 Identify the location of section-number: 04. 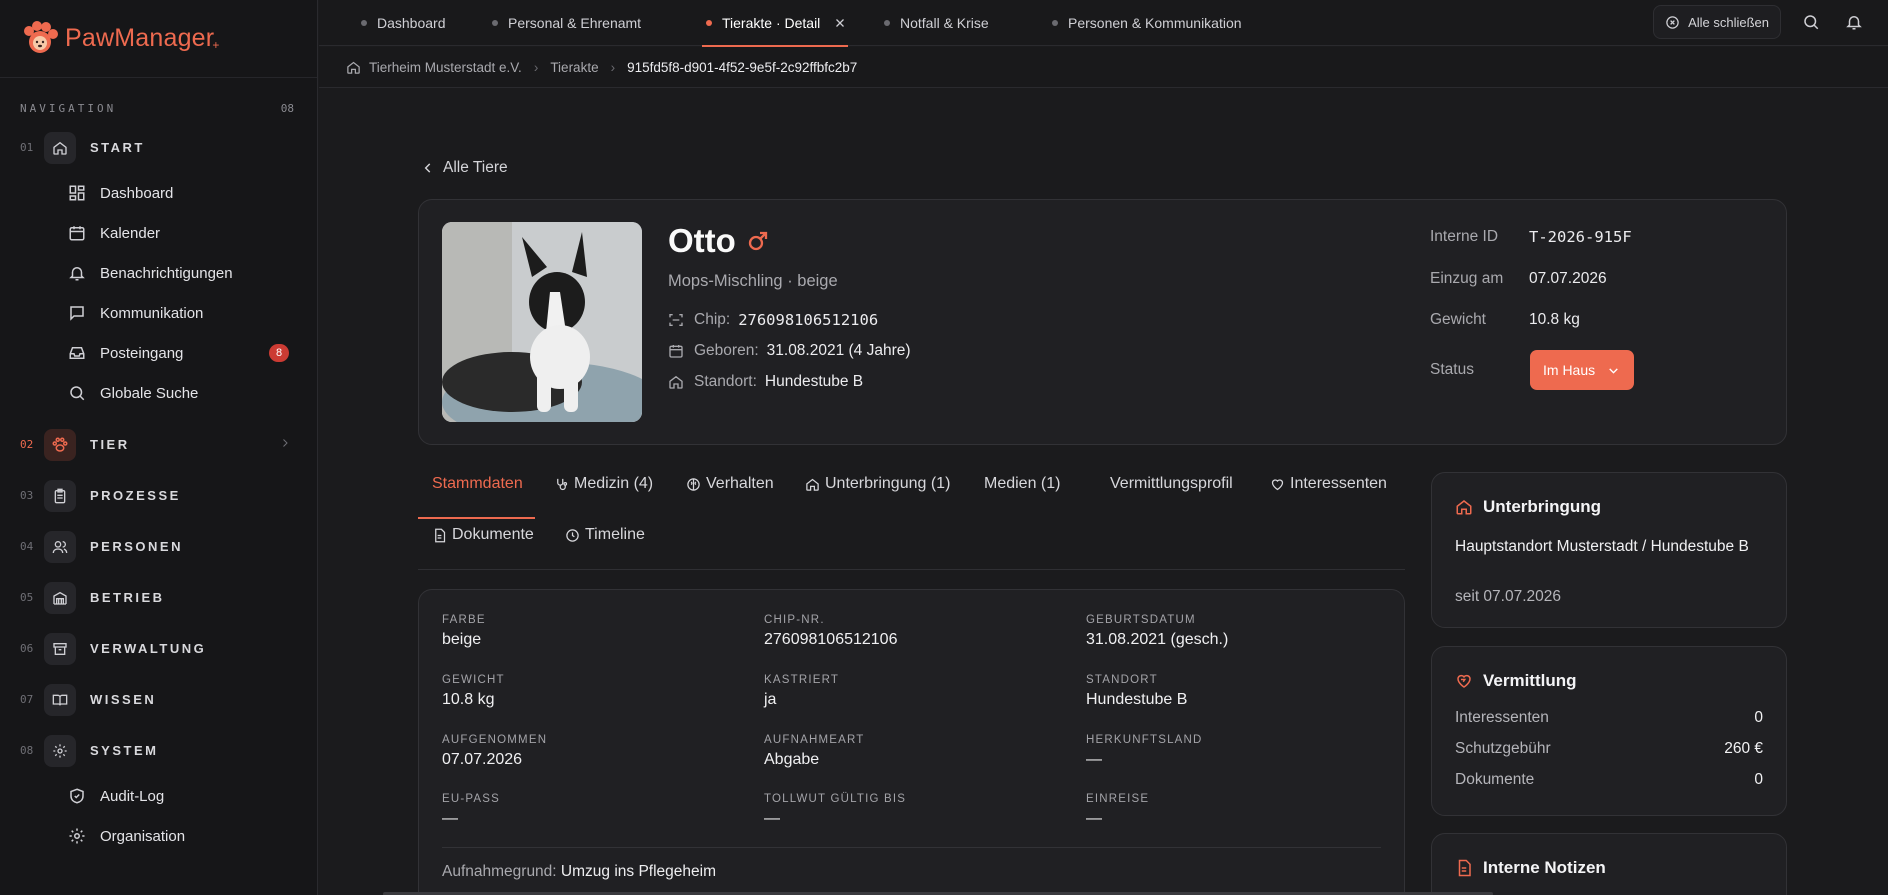
(27, 546).